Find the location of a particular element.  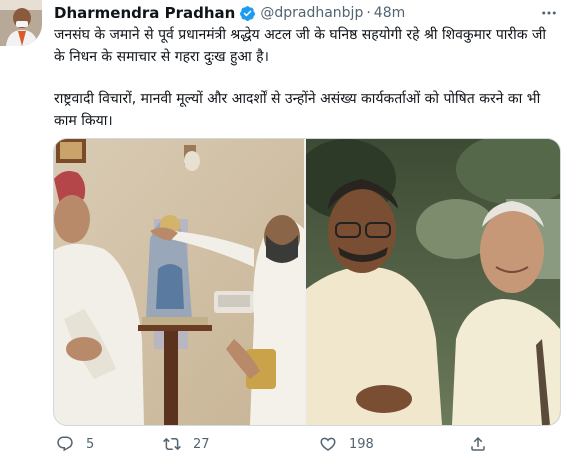

like-button: 198 is located at coordinates (392, 444).